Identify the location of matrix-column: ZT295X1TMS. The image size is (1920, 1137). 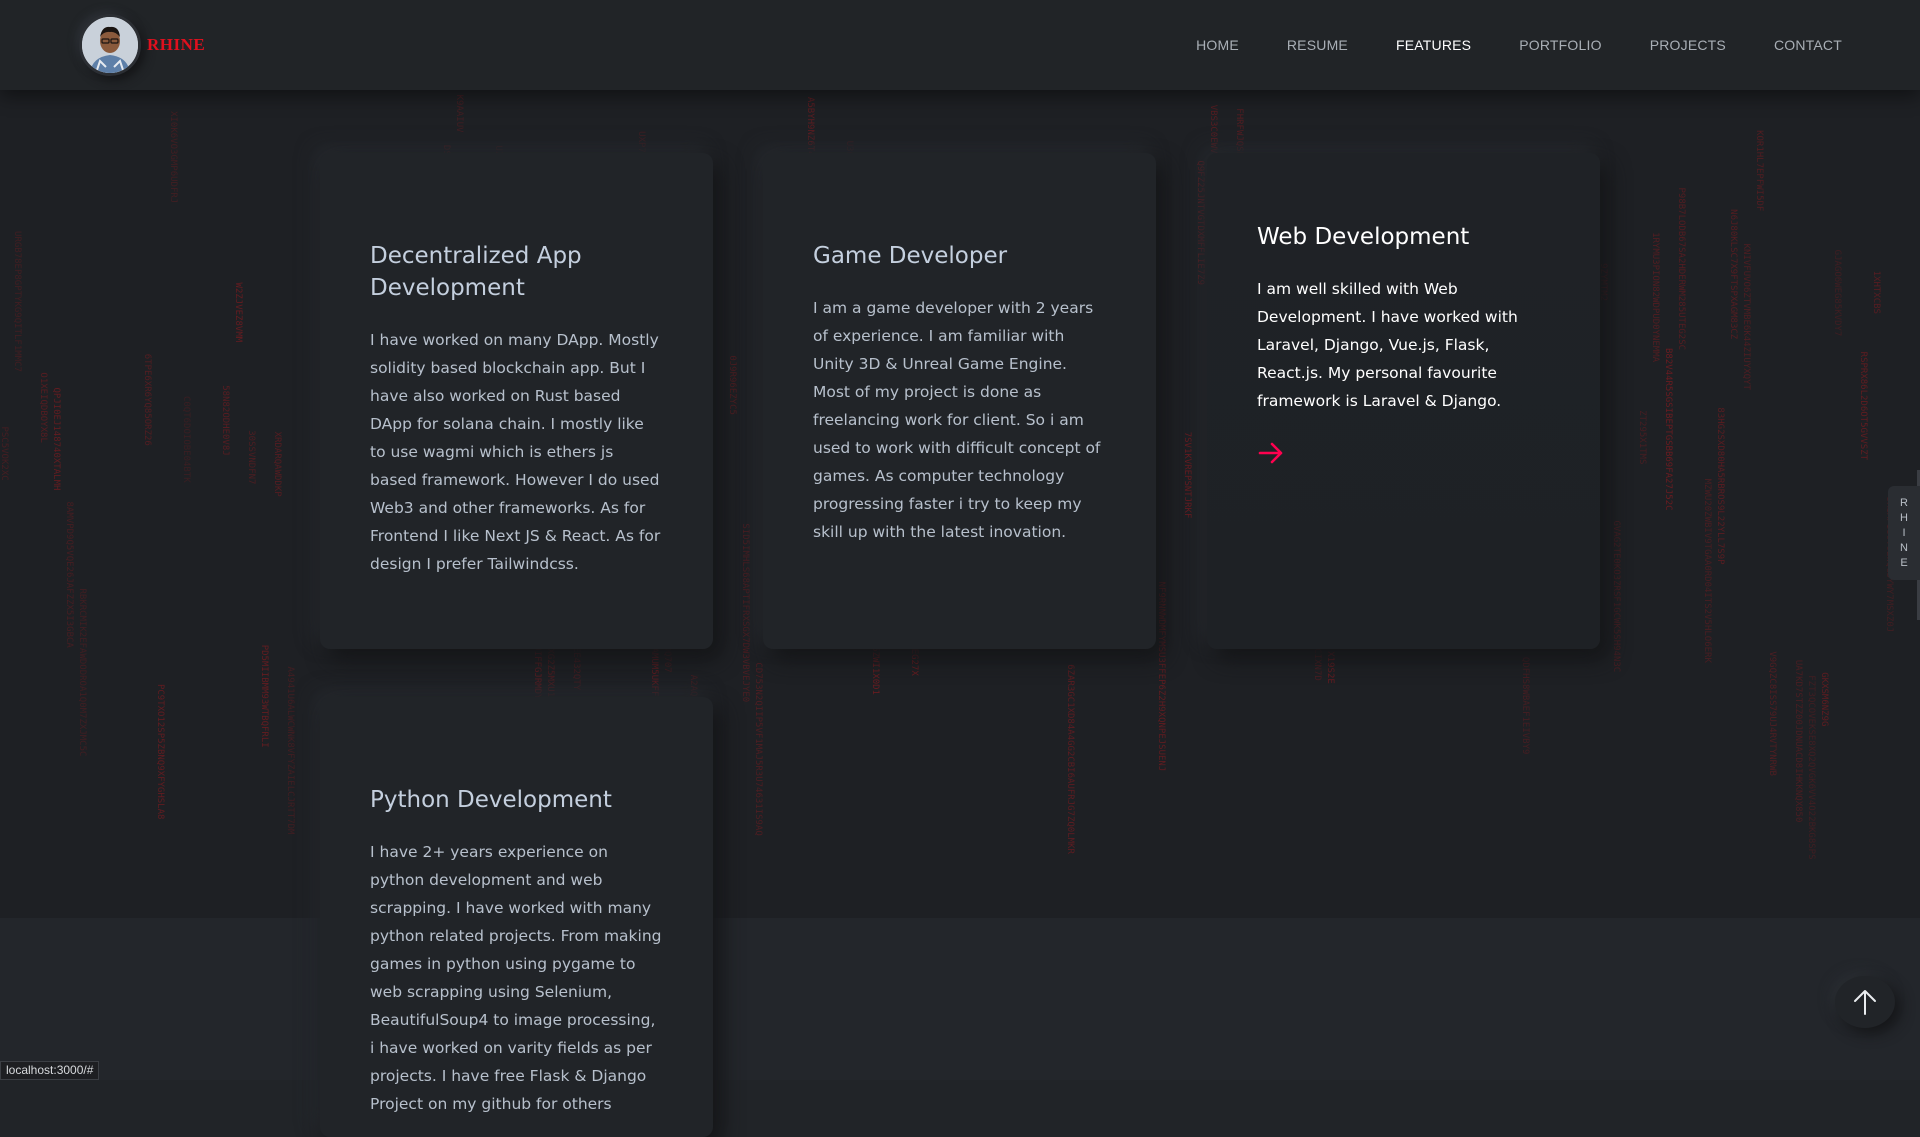
(1642, 437).